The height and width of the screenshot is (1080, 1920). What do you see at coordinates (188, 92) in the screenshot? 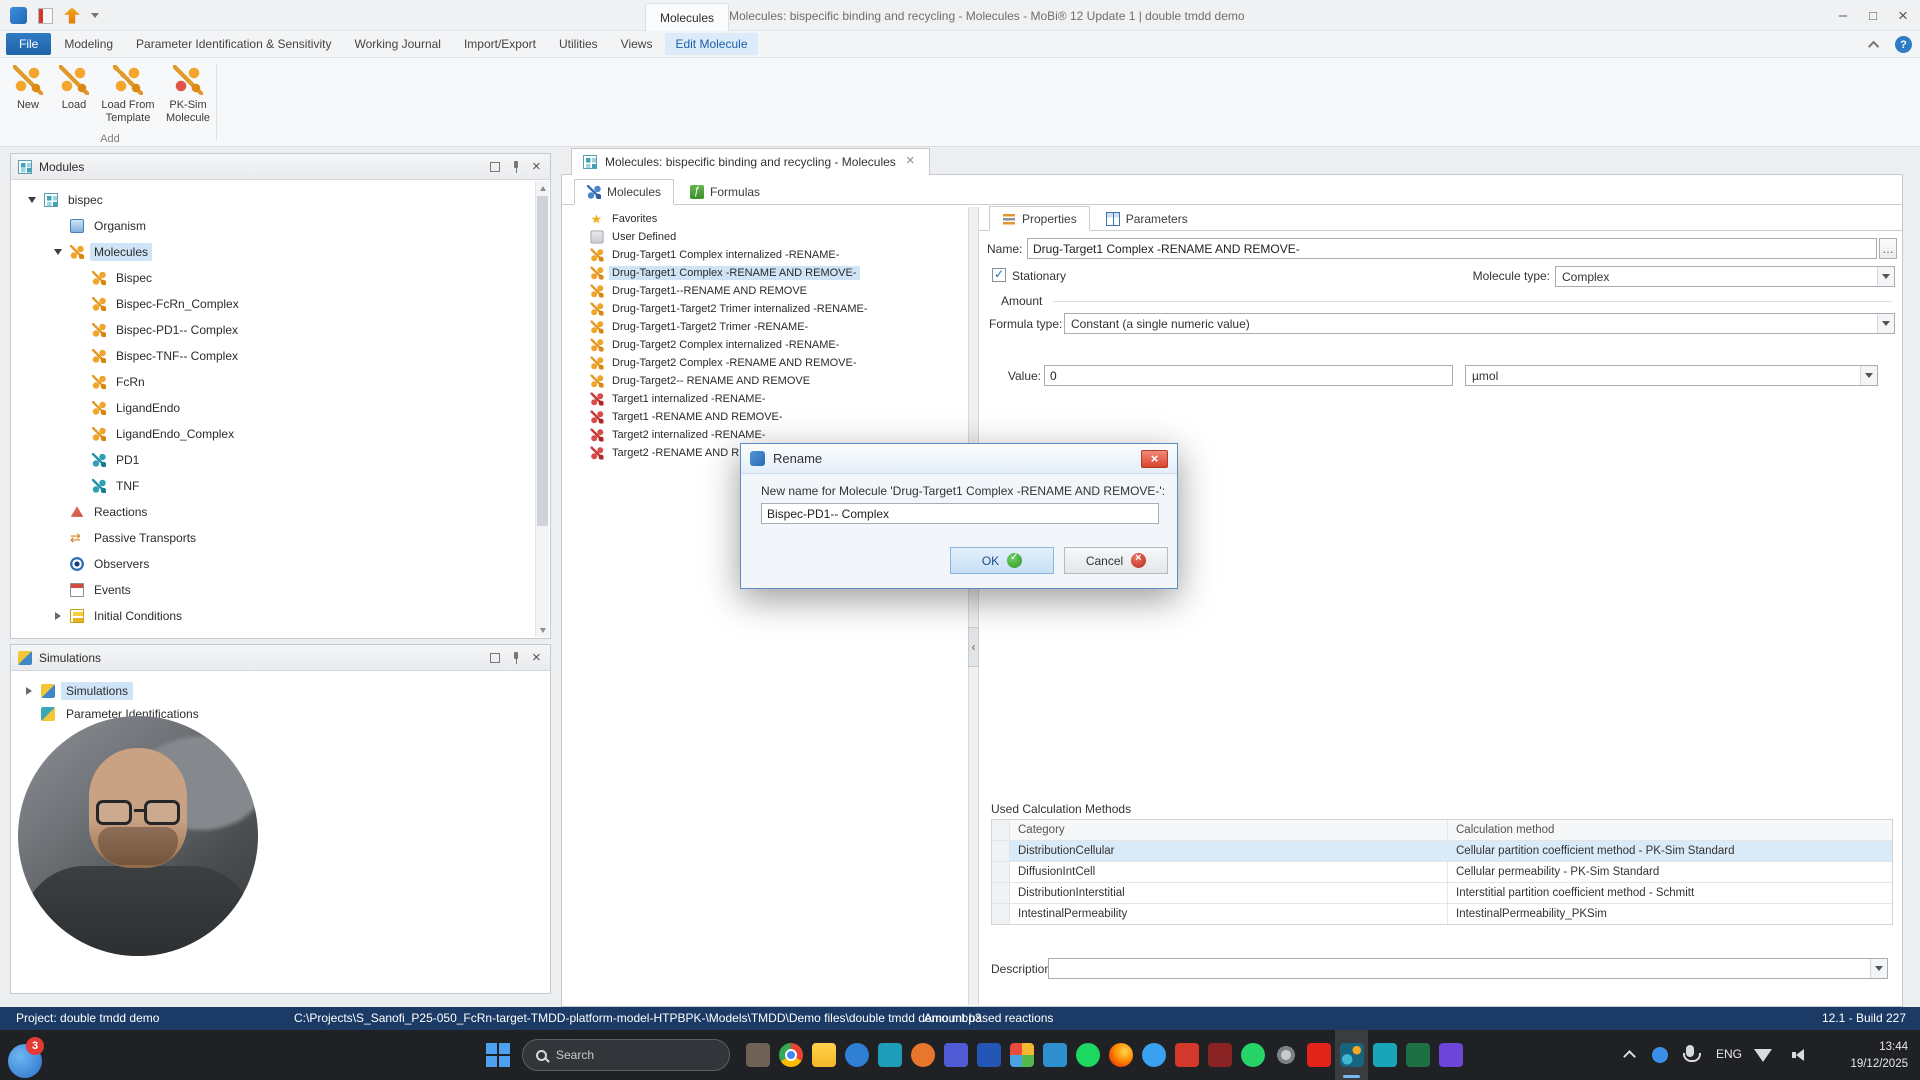
I see `pksim-molecule-button: PK-Sim Molecule` at bounding box center [188, 92].